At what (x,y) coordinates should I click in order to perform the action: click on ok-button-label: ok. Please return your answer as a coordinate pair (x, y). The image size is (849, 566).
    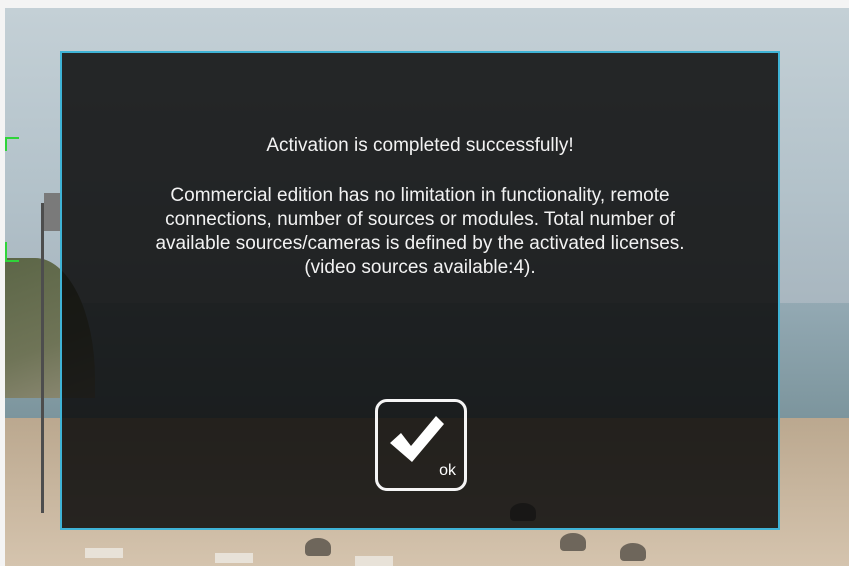
    Looking at the image, I should click on (447, 470).